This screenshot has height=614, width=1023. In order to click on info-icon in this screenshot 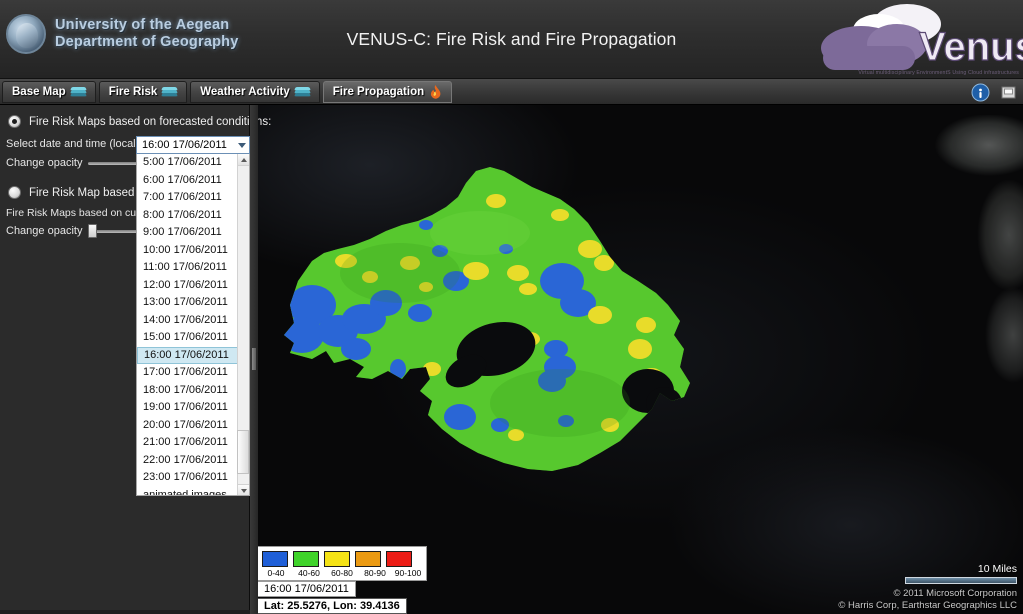, I will do `click(980, 92)`.